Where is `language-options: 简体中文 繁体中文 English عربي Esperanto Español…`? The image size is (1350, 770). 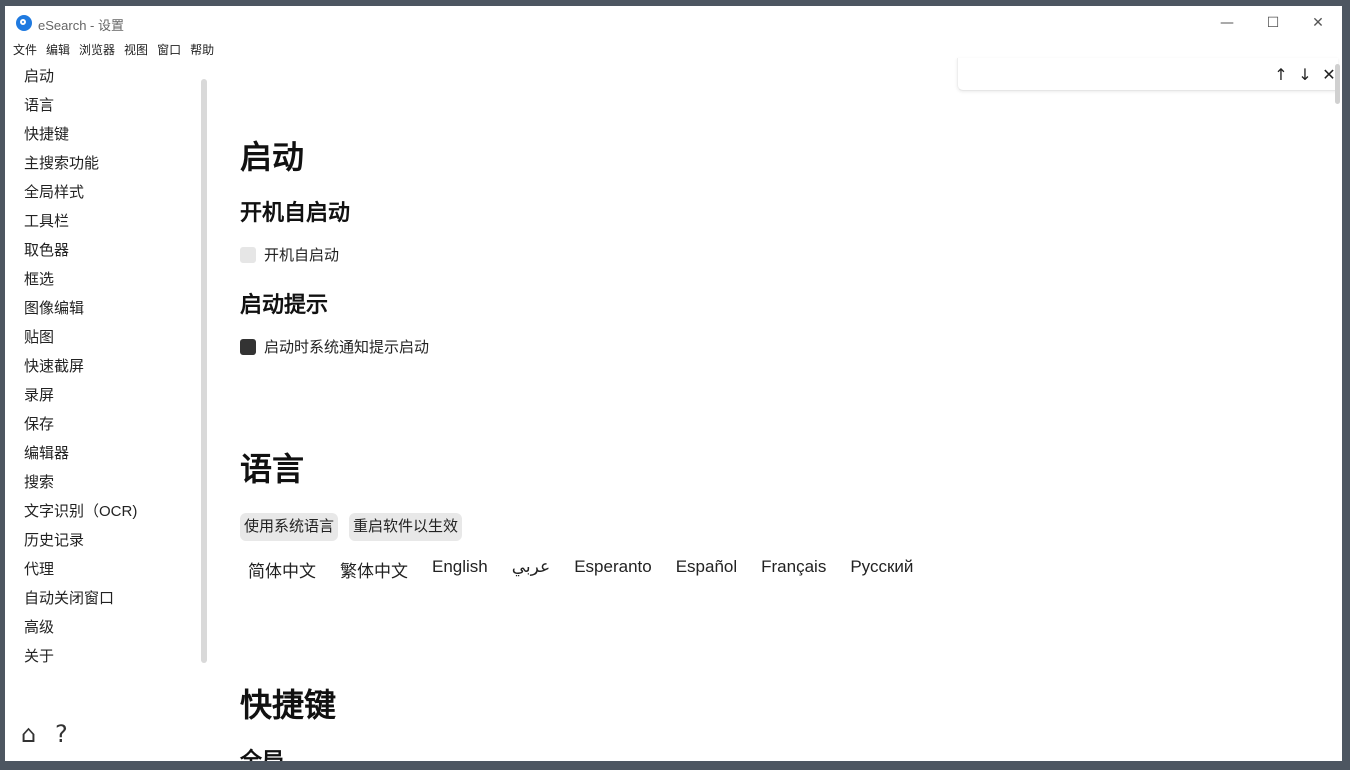 language-options: 简体中文 繁体中文 English عربي Esperanto Español… is located at coordinates (592, 569).